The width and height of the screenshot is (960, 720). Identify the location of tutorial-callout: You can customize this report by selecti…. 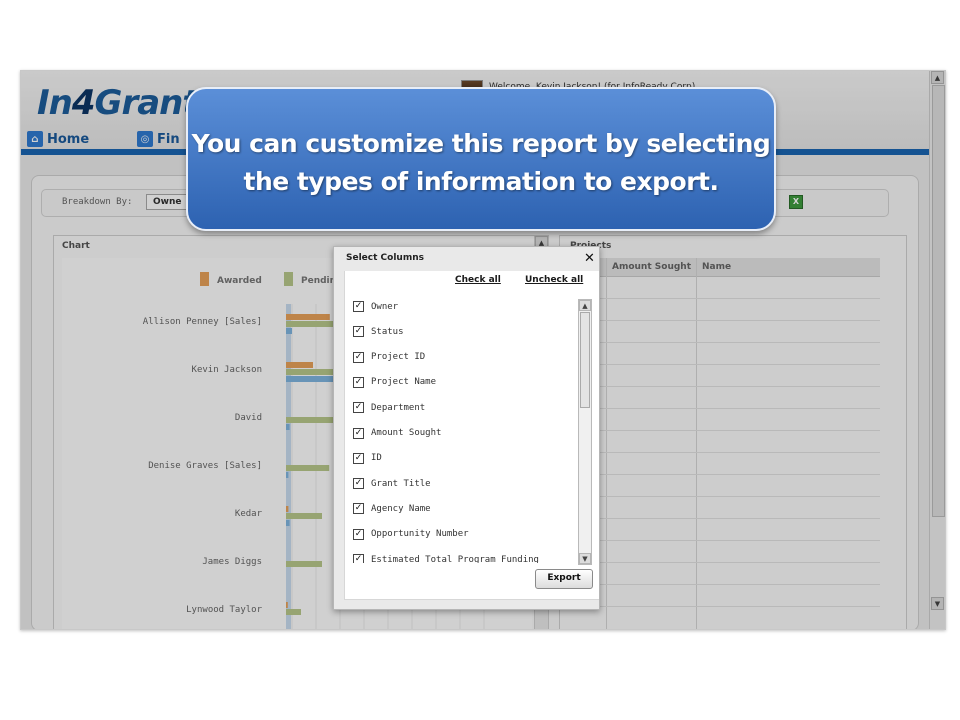
(481, 159).